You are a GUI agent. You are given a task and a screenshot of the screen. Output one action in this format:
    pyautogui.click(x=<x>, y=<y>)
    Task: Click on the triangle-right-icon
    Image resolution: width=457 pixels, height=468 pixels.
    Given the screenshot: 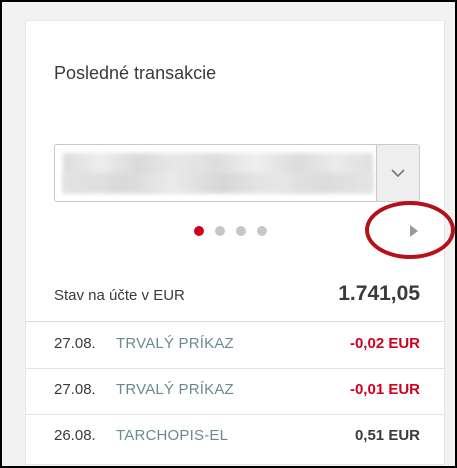 What is the action you would take?
    pyautogui.click(x=413, y=231)
    